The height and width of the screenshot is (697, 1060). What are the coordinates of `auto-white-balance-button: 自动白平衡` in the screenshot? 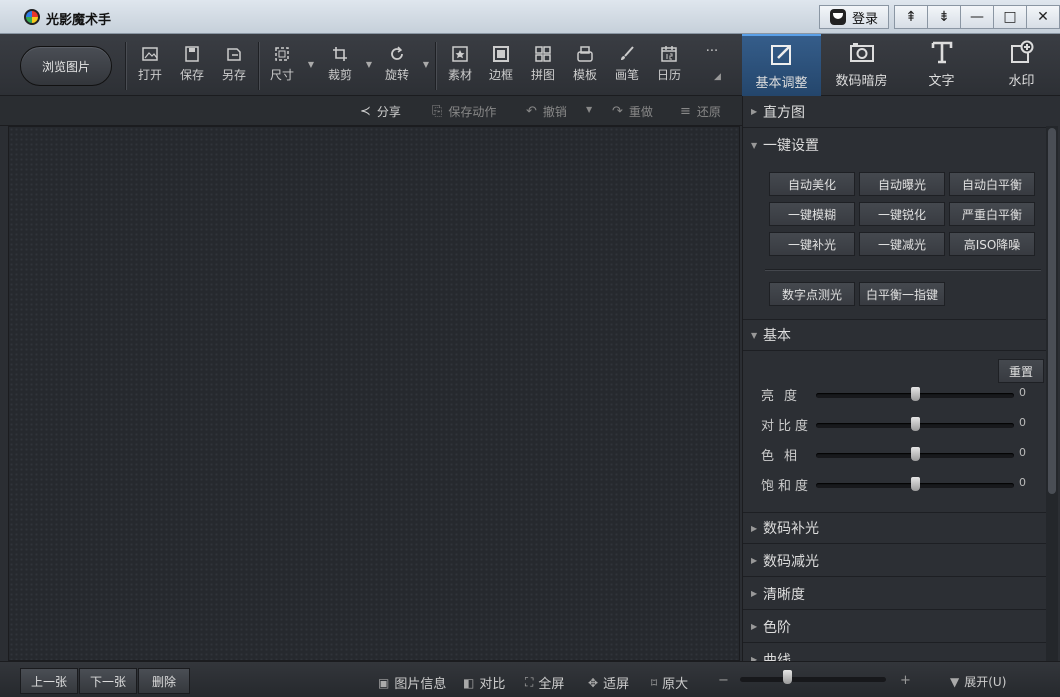 It's located at (992, 184).